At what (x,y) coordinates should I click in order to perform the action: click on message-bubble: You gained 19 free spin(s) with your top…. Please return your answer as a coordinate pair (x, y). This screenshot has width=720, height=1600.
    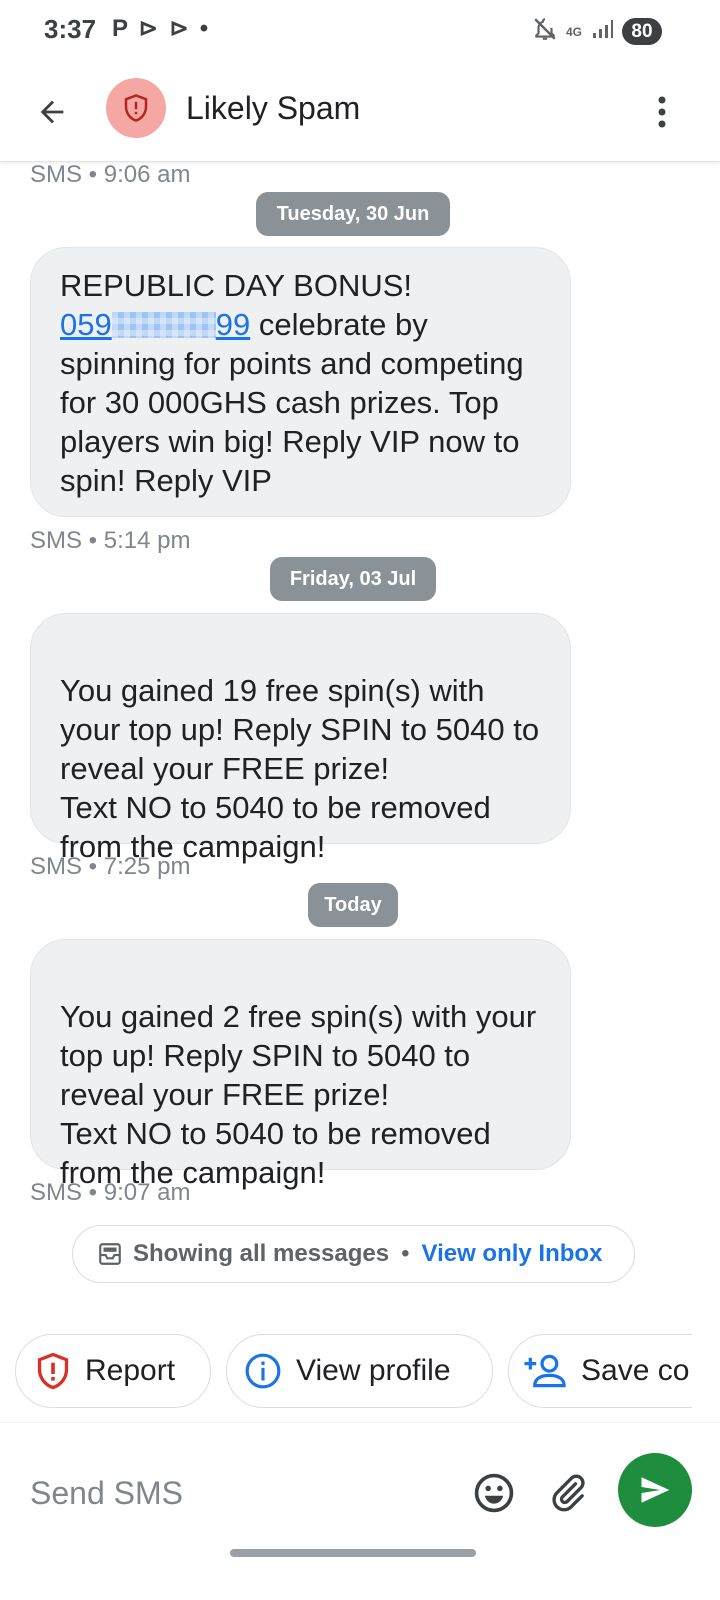
    Looking at the image, I should click on (300, 738).